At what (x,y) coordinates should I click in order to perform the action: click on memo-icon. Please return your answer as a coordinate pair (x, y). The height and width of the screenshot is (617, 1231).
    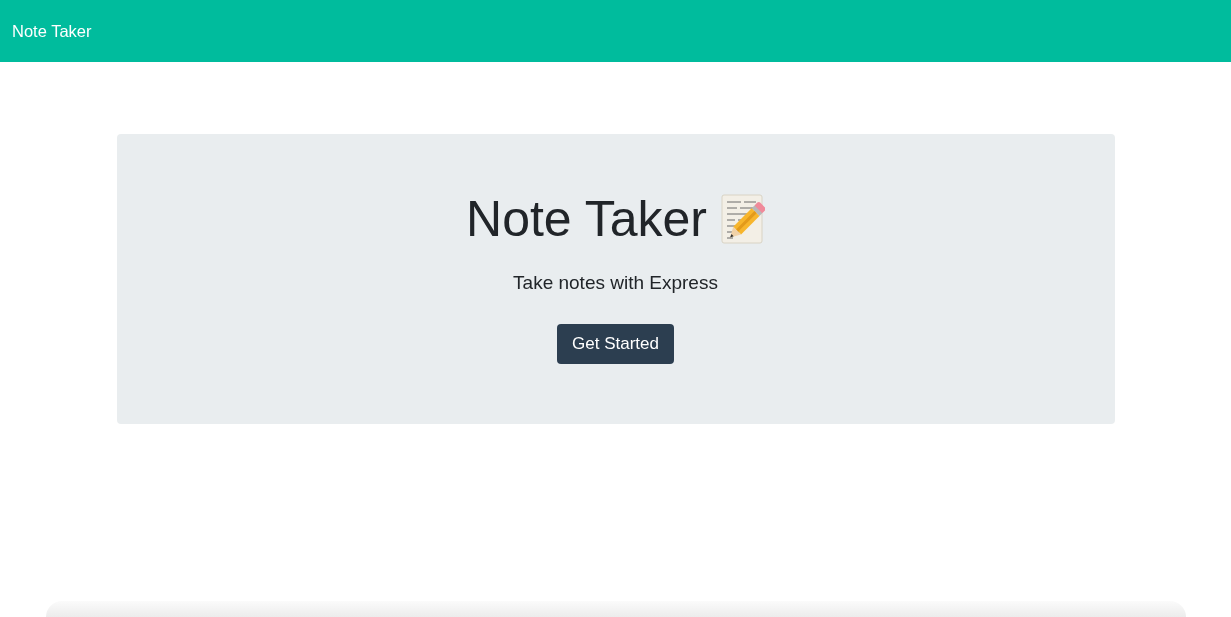
    Looking at the image, I should click on (742, 219).